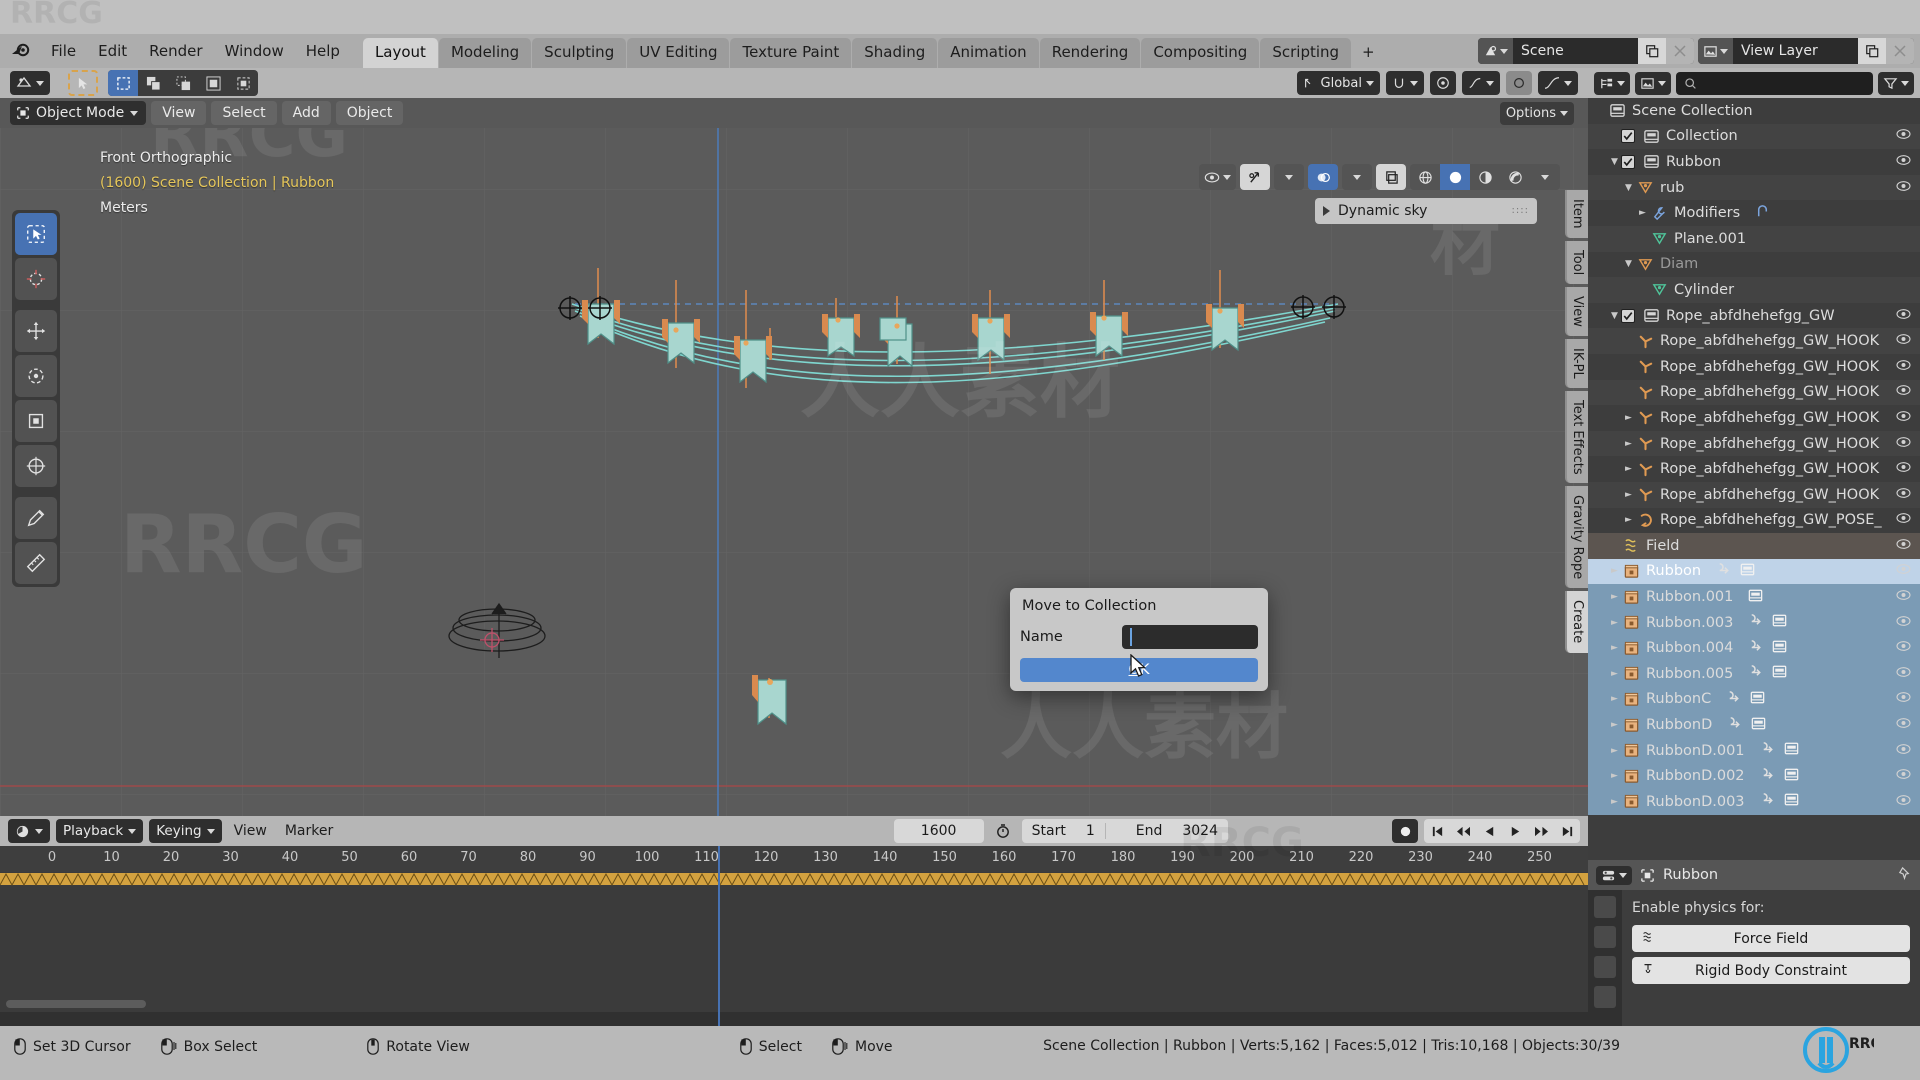 This screenshot has width=1920, height=1080. What do you see at coordinates (369, 113) in the screenshot?
I see `viewport-menu-object: Object` at bounding box center [369, 113].